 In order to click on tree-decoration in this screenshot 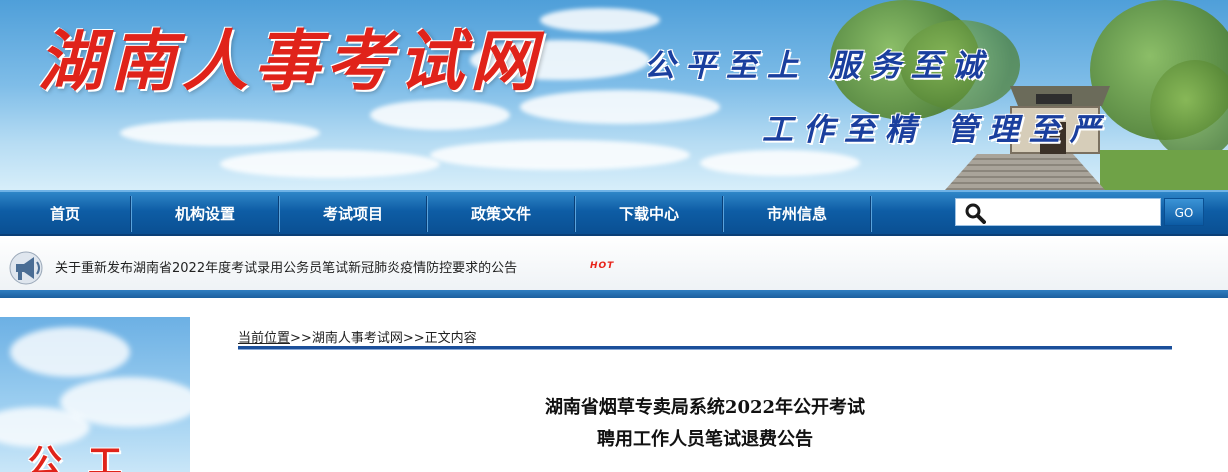, I will do `click(1189, 110)`.